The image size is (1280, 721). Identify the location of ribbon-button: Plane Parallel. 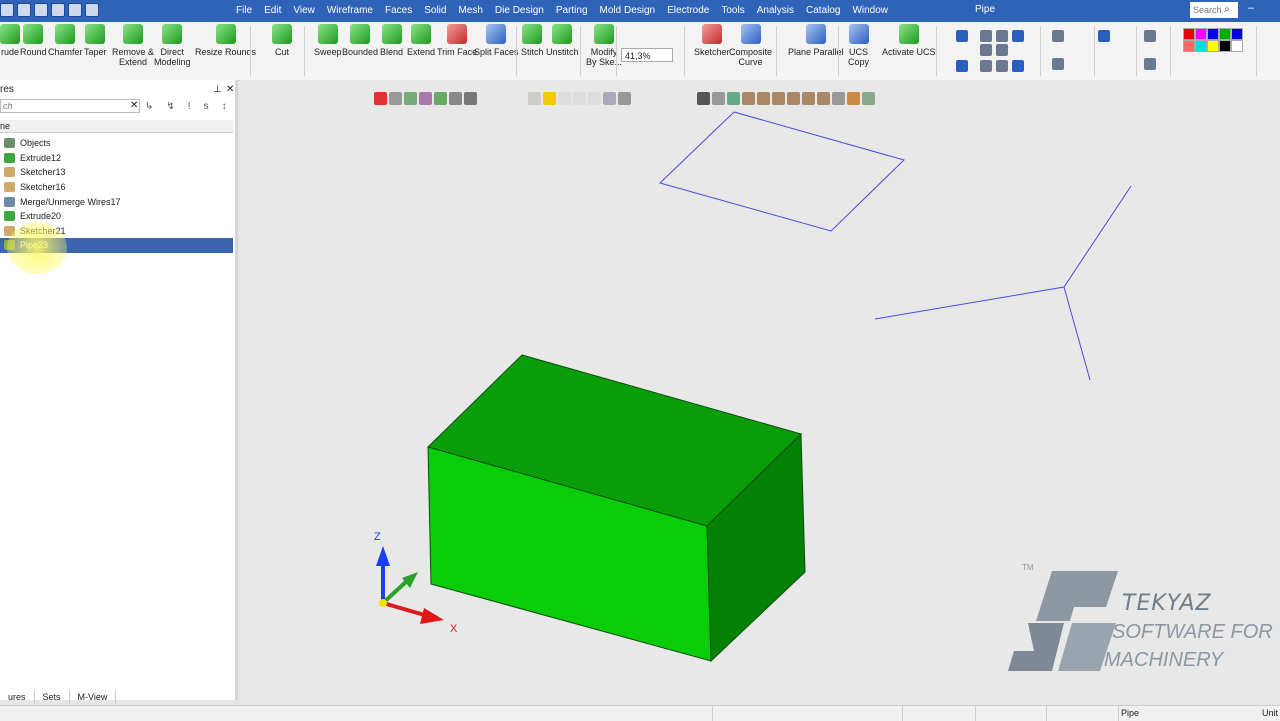
(816, 40).